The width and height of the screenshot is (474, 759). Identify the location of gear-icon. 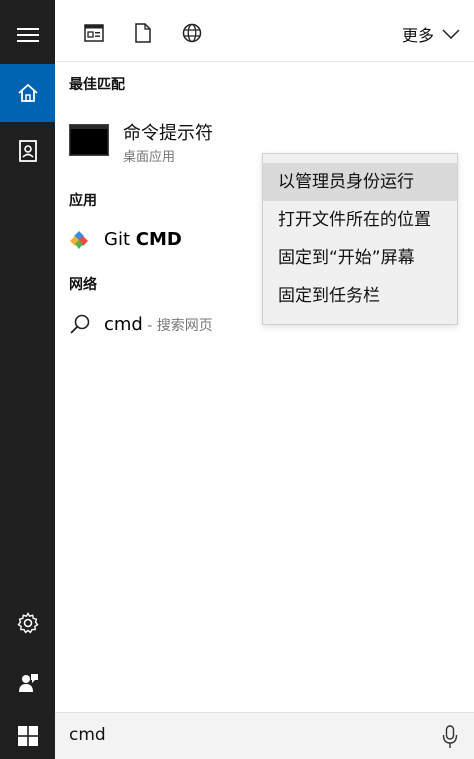
(27, 623).